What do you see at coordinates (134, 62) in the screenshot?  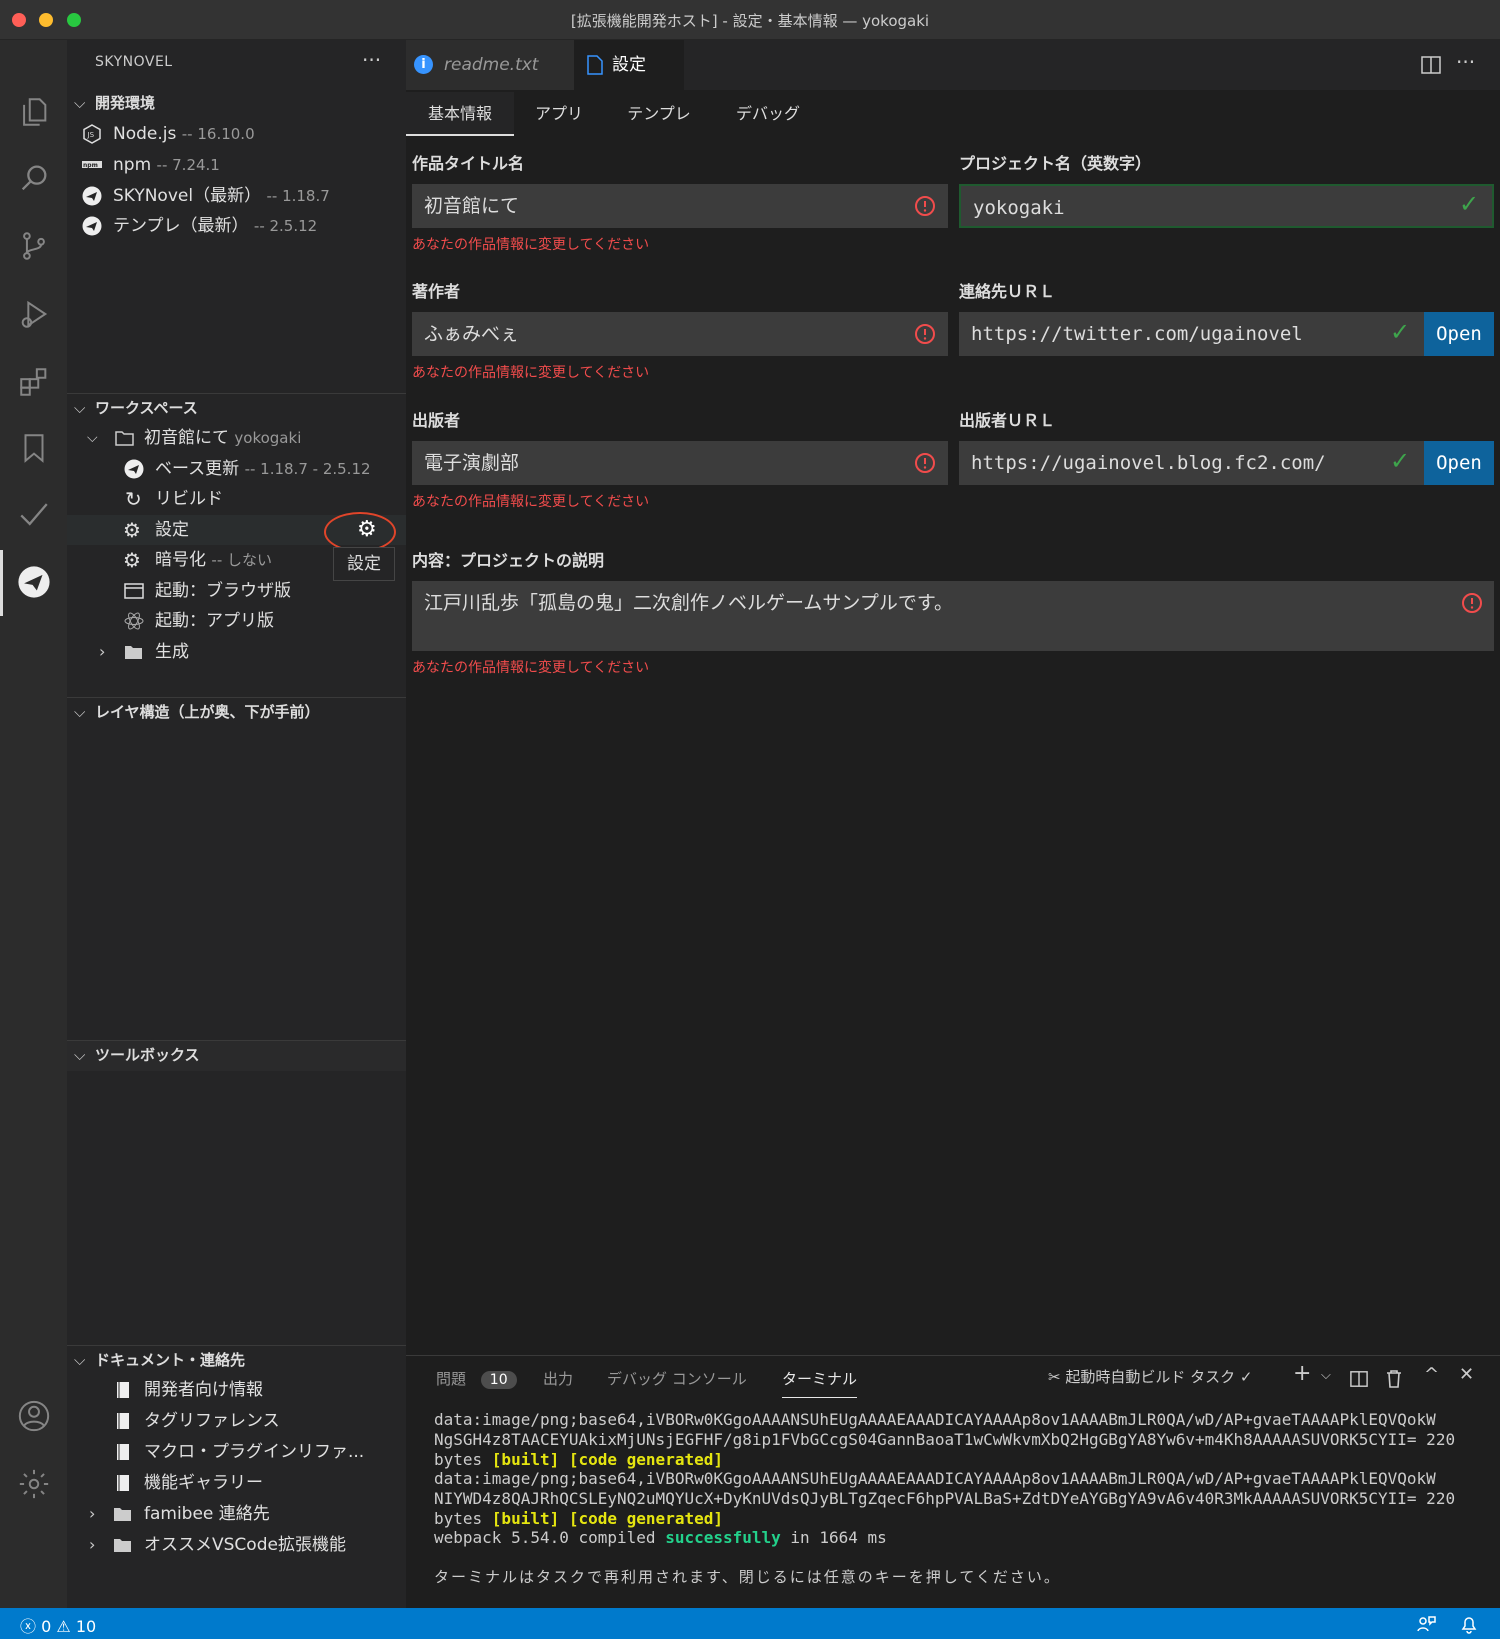 I see `sidebar-title: SKYNOVEL` at bounding box center [134, 62].